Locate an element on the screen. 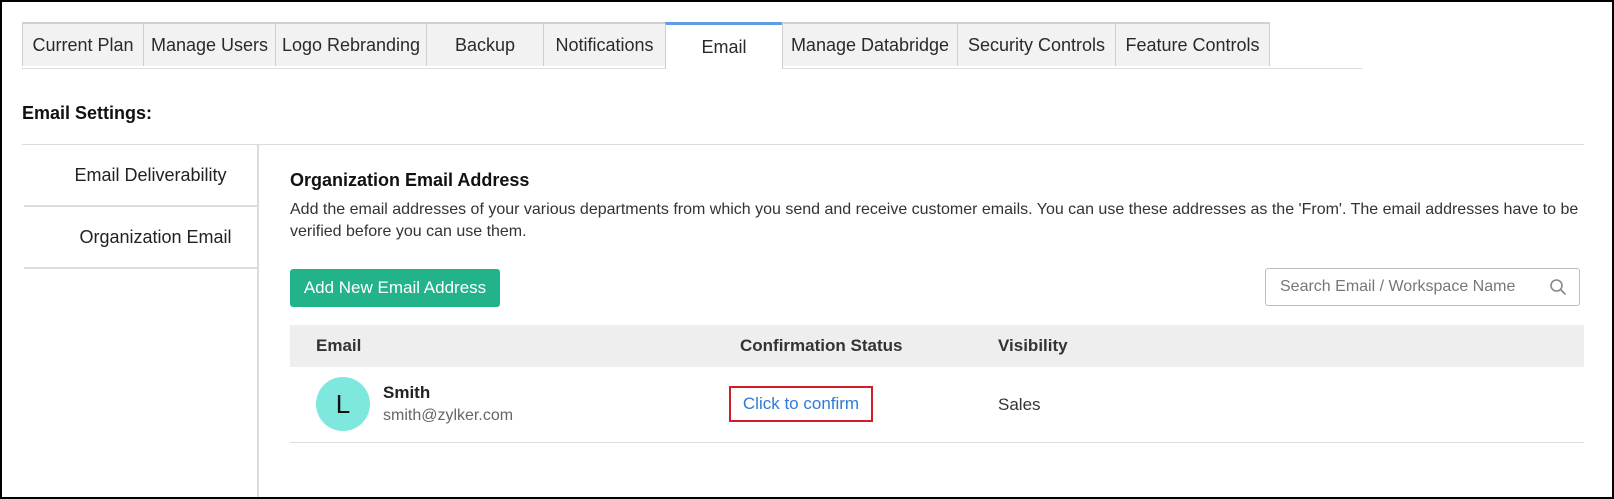 Image resolution: width=1614 pixels, height=499 pixels. tab-current-plan: Current Plan is located at coordinates (83, 44).